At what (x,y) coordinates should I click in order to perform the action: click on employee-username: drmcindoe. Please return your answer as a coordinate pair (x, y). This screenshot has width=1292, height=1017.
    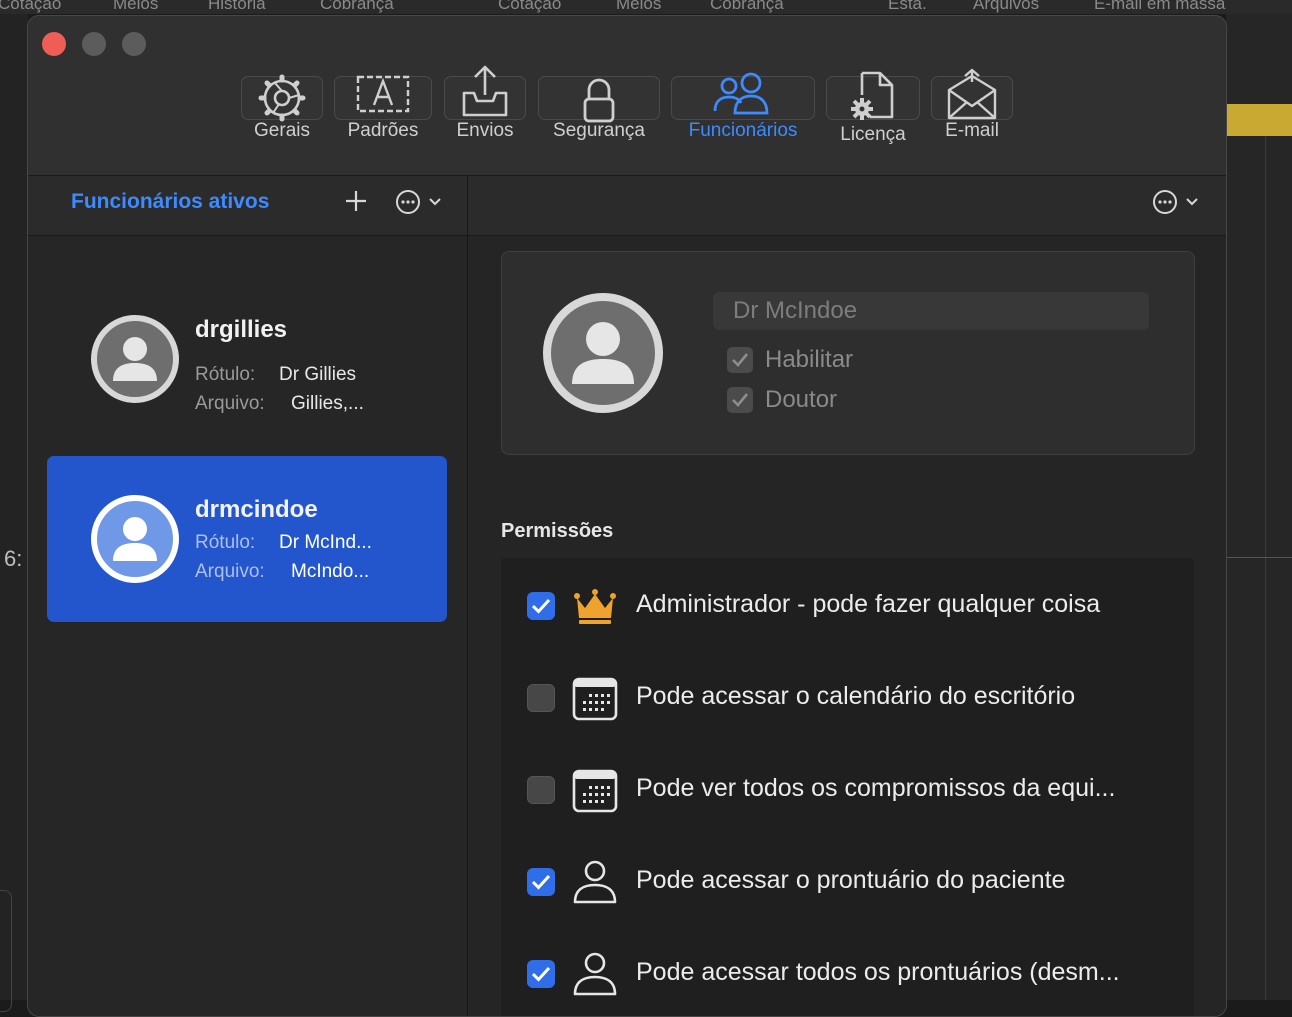
    Looking at the image, I should click on (256, 509).